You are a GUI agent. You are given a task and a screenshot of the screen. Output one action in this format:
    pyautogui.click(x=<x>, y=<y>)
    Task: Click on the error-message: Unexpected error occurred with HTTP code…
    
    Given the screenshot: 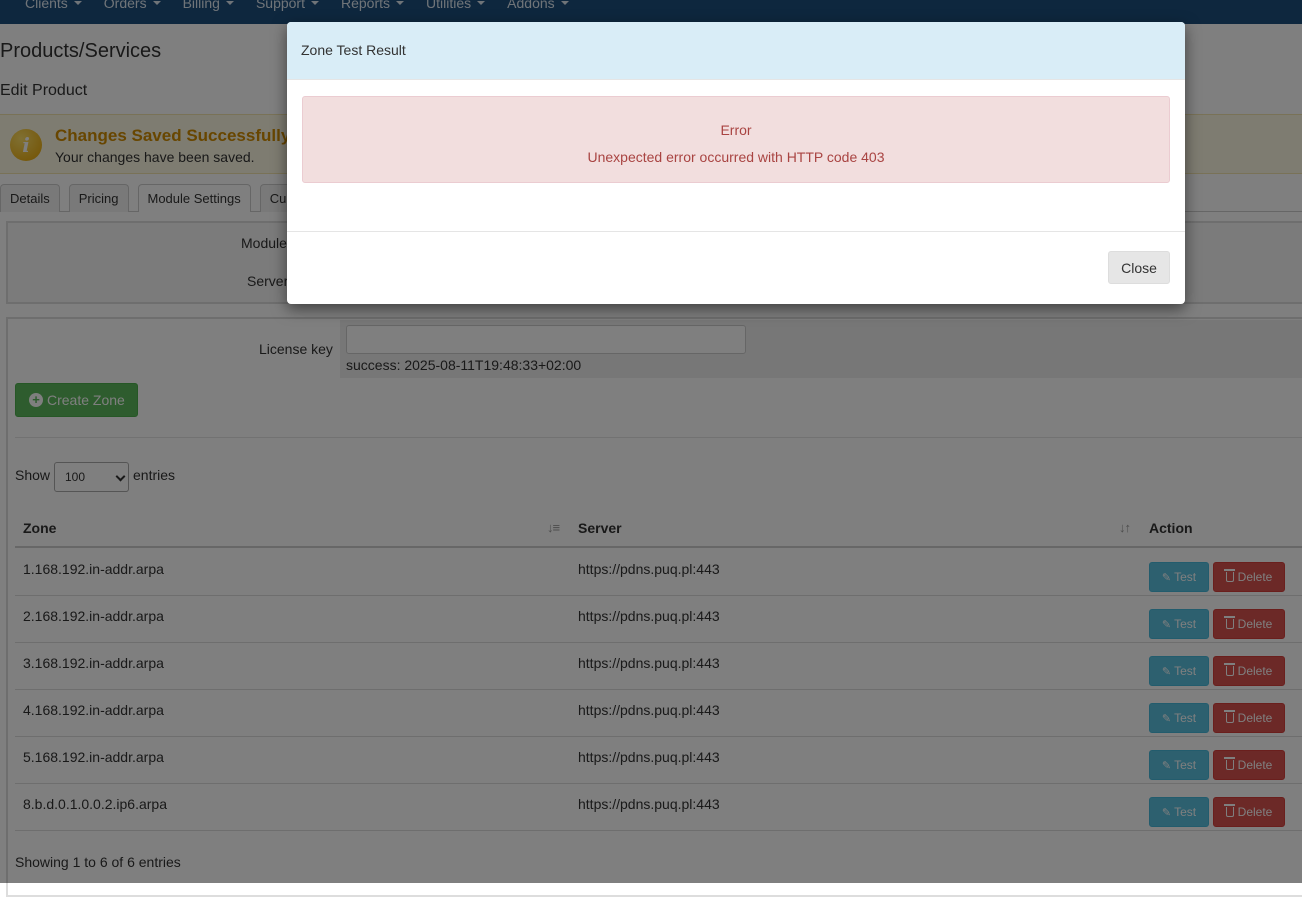 What is the action you would take?
    pyautogui.click(x=736, y=157)
    